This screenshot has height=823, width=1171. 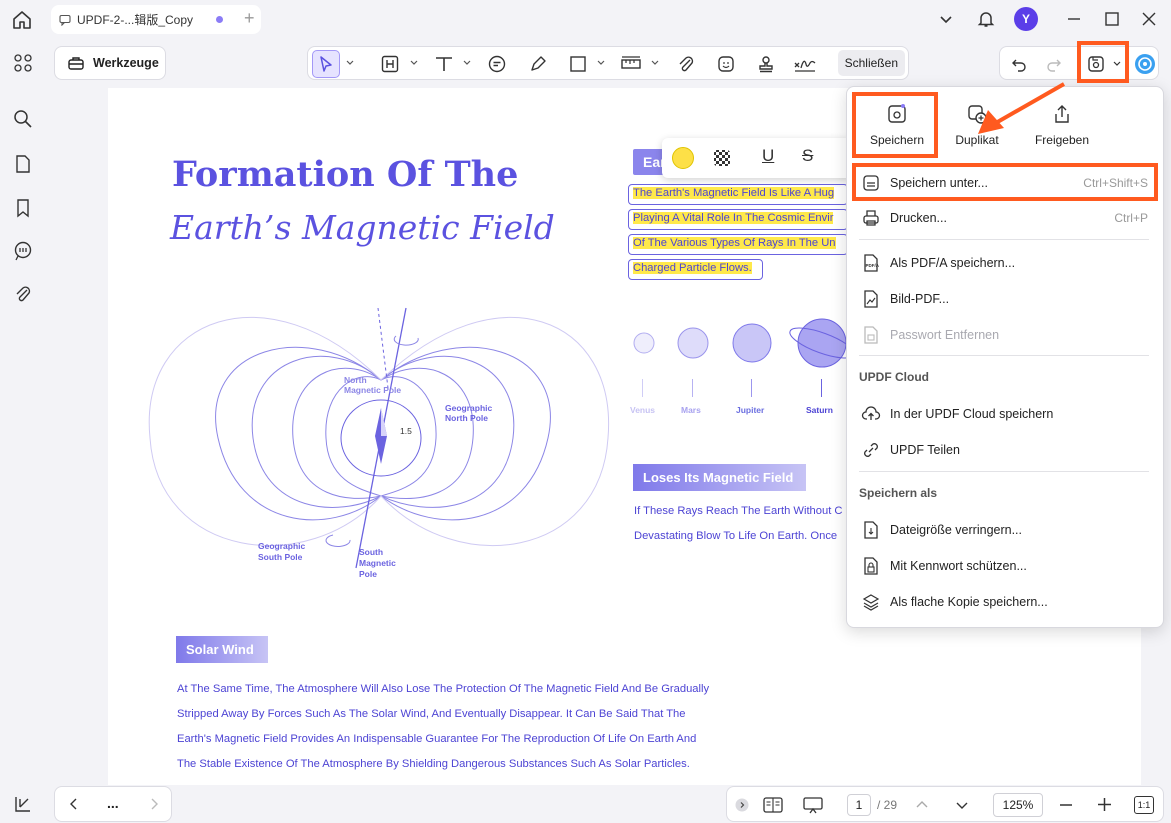 What do you see at coordinates (156, 19) in the screenshot?
I see `document-tab: UPDF-2-...辑版_Copy` at bounding box center [156, 19].